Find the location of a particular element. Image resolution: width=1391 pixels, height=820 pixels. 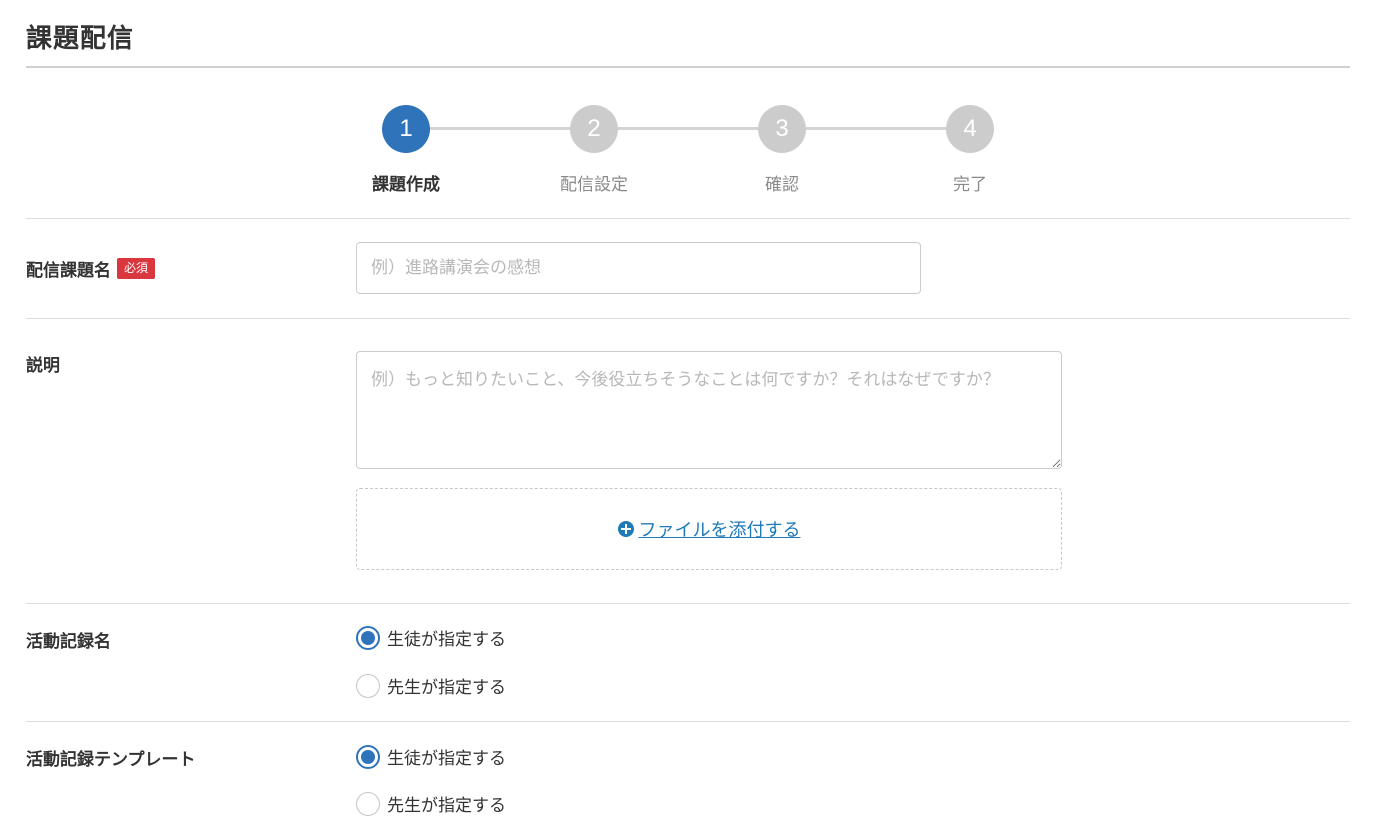

file-attach-dropzone: ファイルを添付する is located at coordinates (709, 529).